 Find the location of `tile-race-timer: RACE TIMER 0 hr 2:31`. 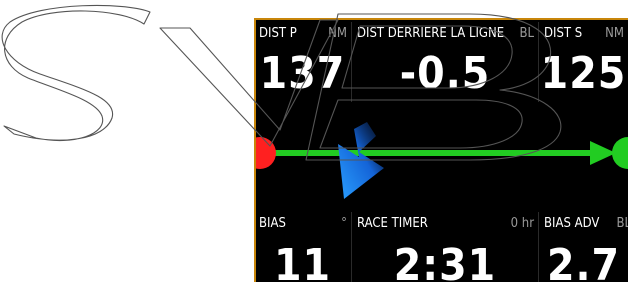

tile-race-timer: RACE TIMER 0 hr 2:31 is located at coordinates (445, 245).